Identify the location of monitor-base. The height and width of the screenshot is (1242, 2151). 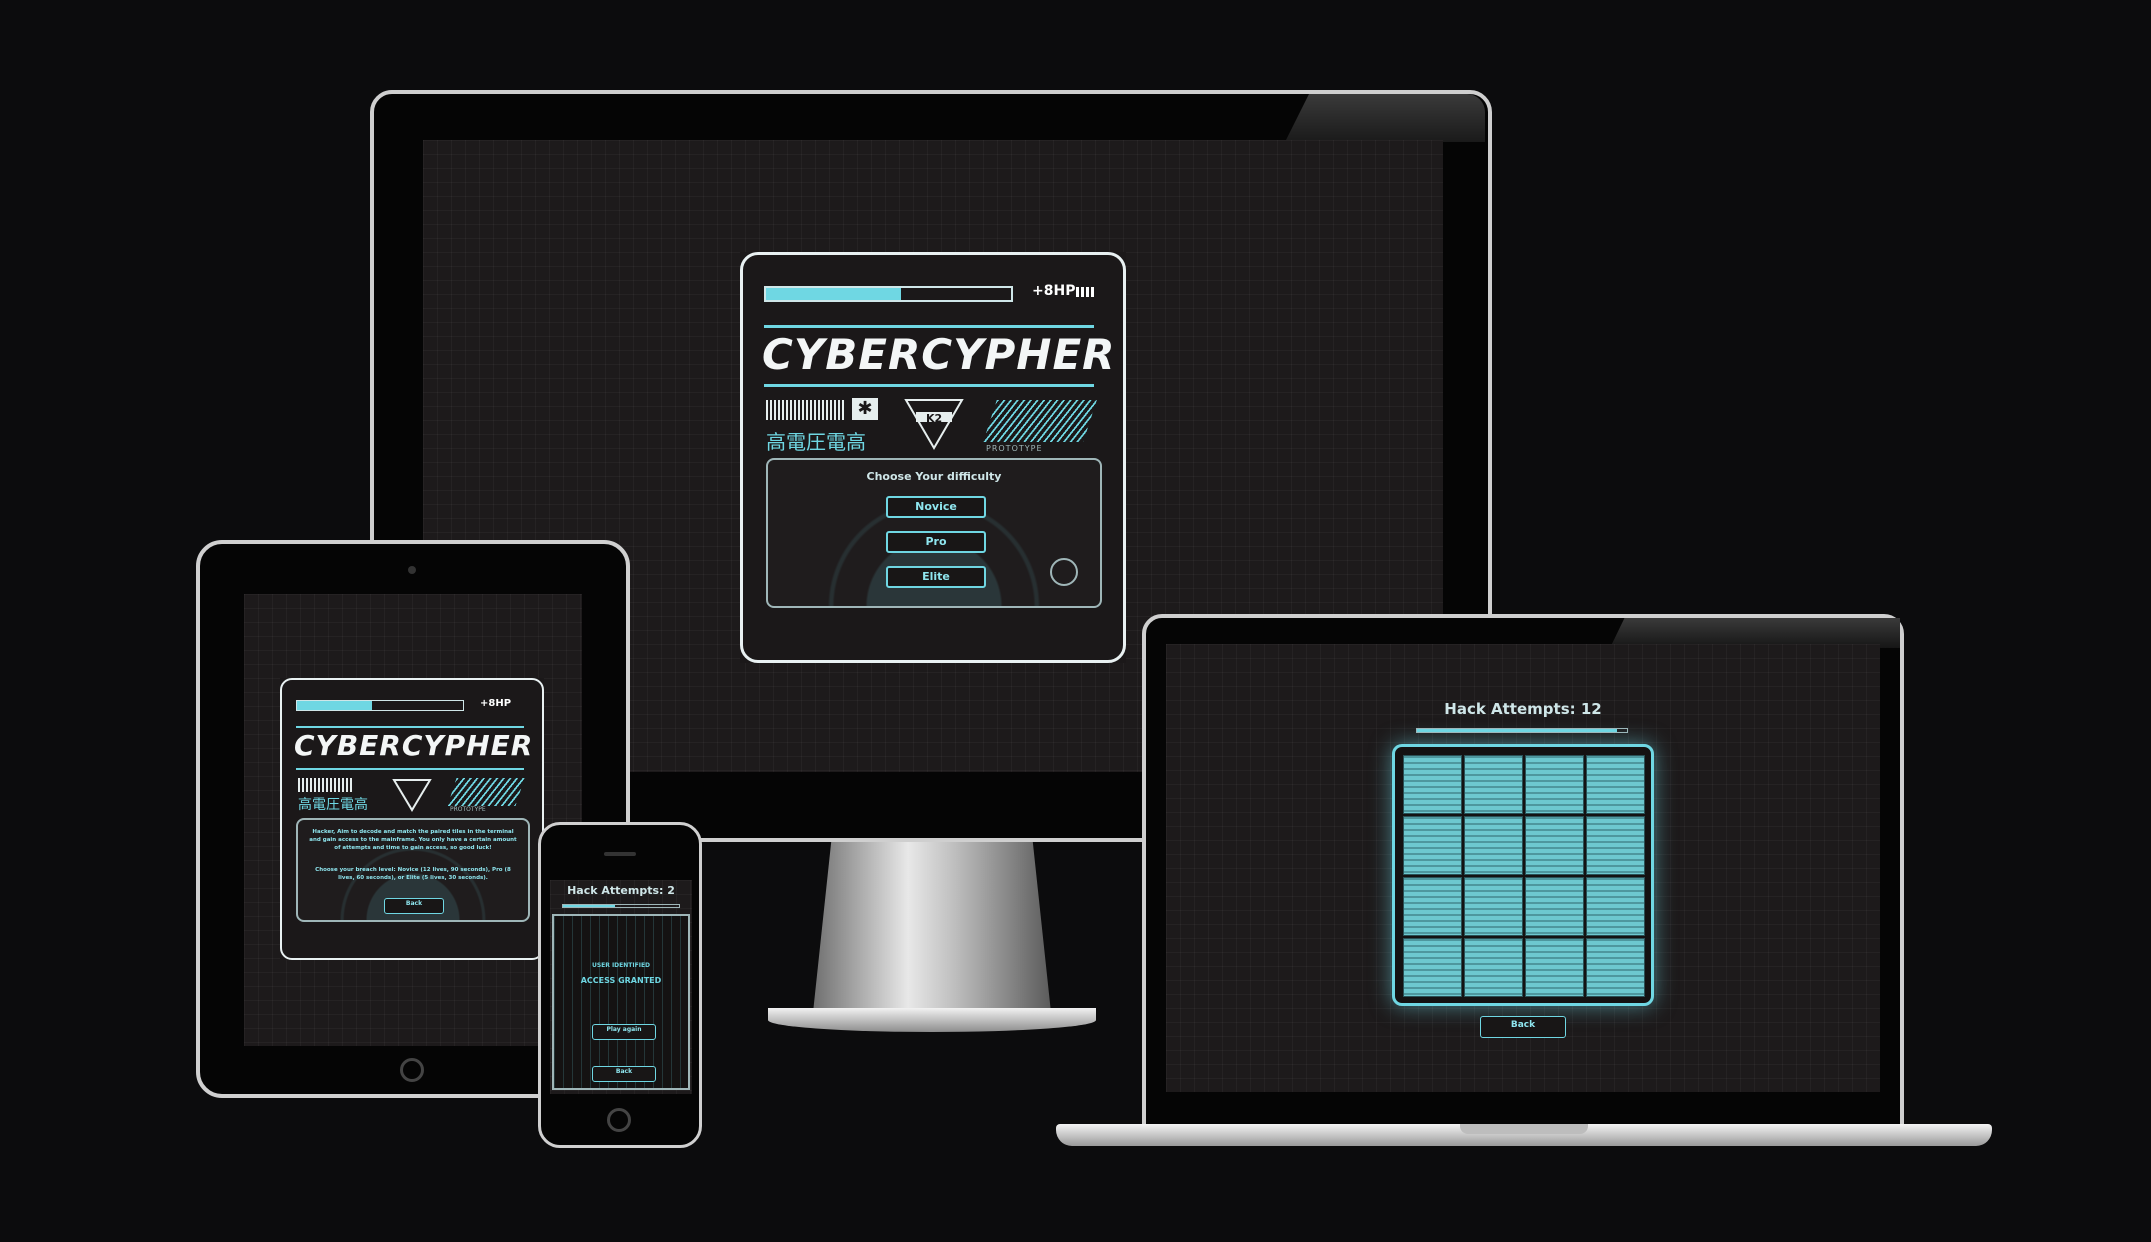
(932, 1020).